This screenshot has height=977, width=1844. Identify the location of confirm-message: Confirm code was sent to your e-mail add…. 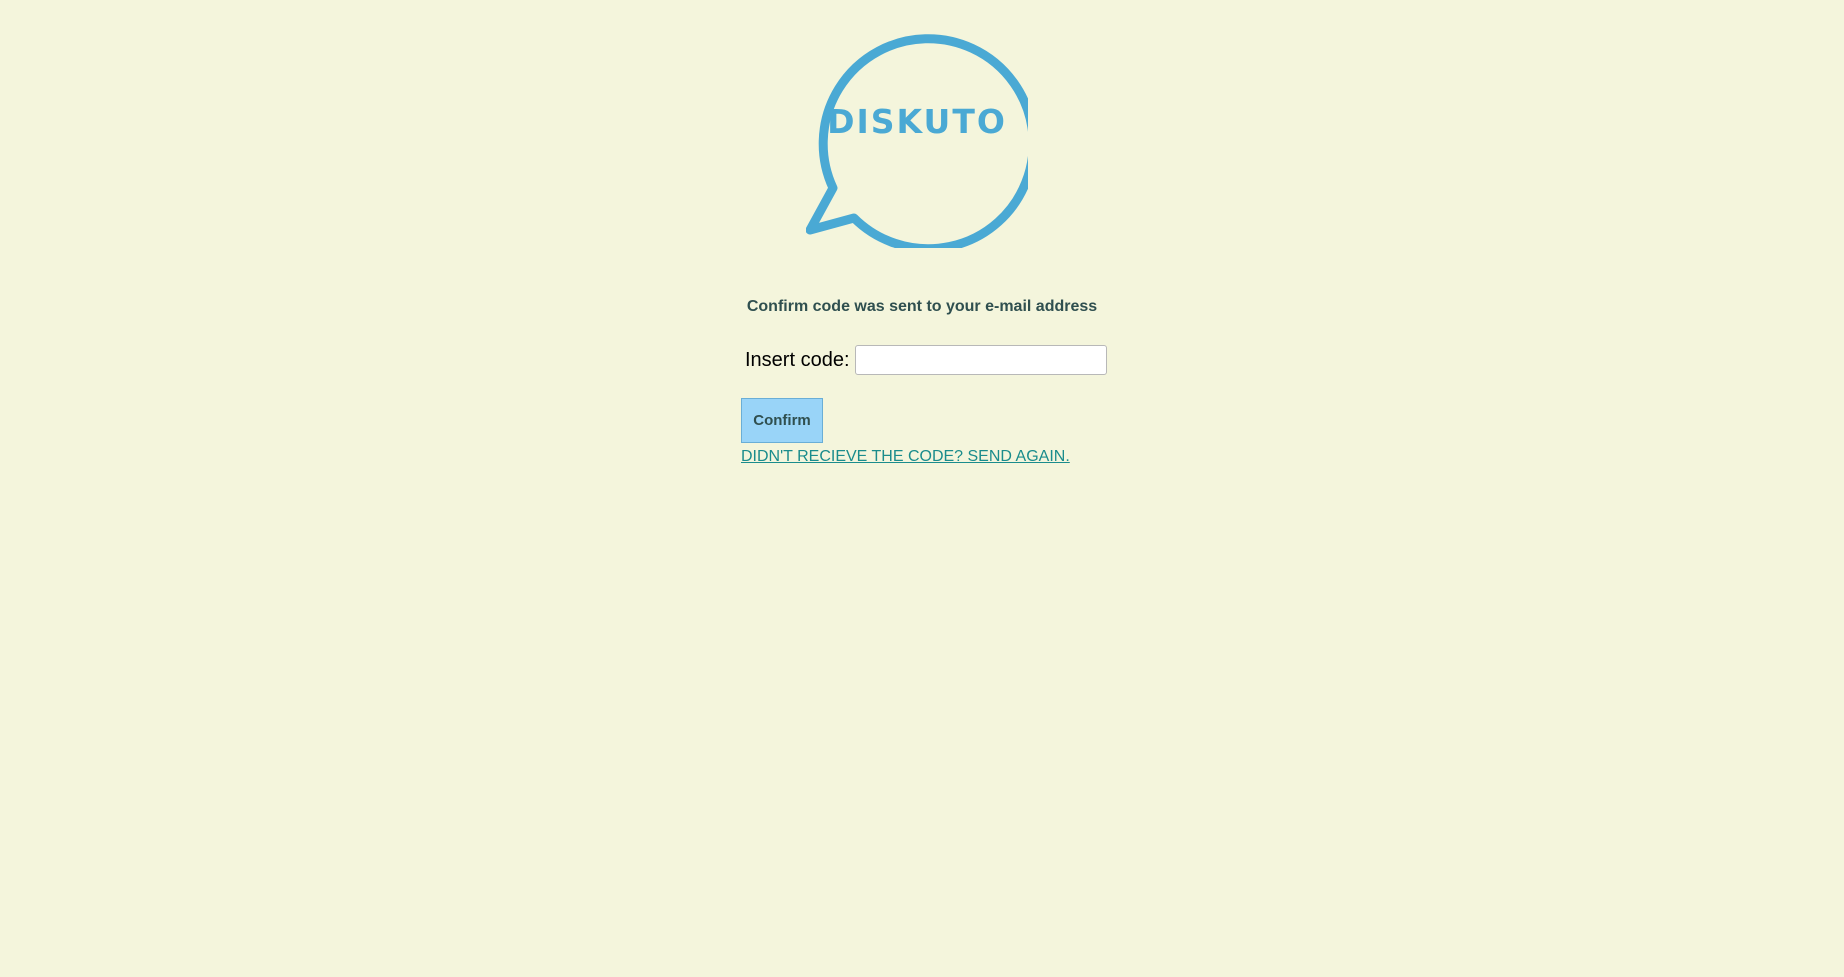
(922, 306).